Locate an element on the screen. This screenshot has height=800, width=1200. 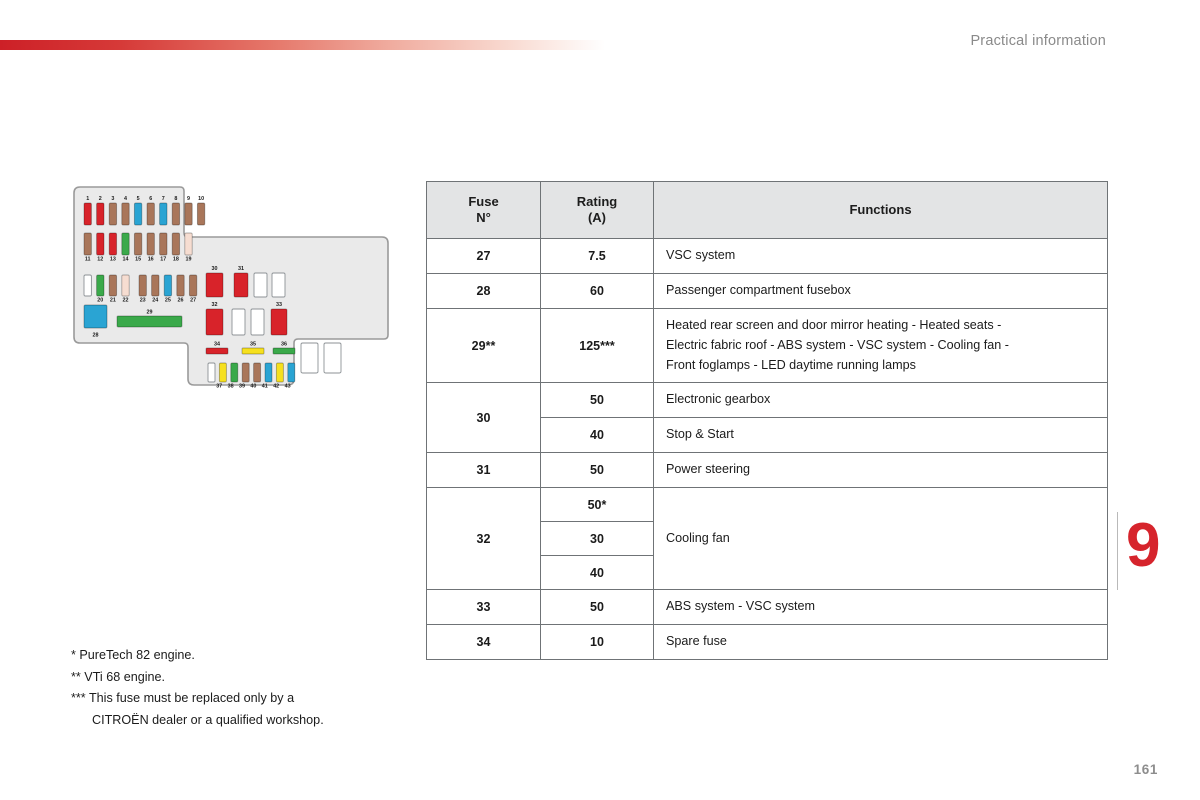
cell-functions: Stop & Start is located at coordinates (880, 435).